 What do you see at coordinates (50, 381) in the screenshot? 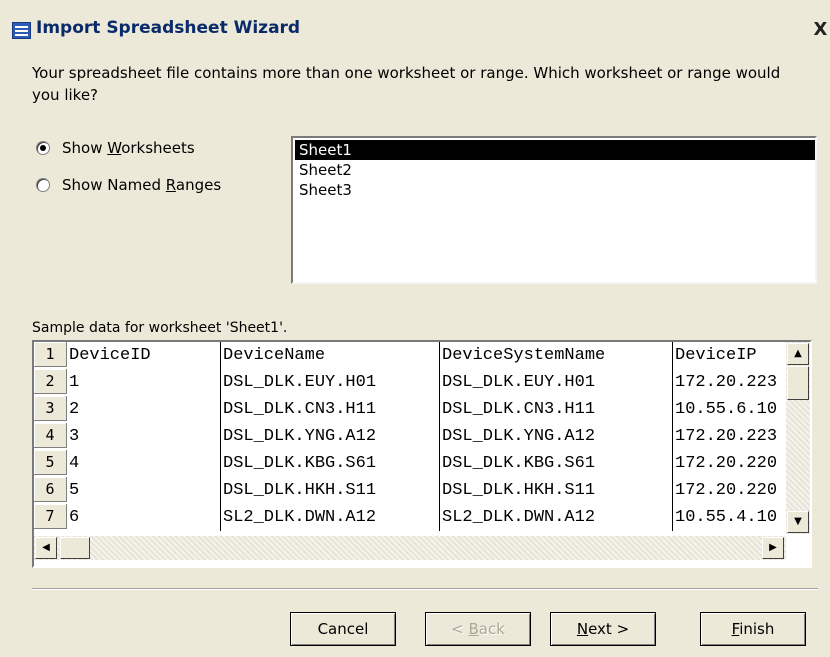
I see `row-number: 2` at bounding box center [50, 381].